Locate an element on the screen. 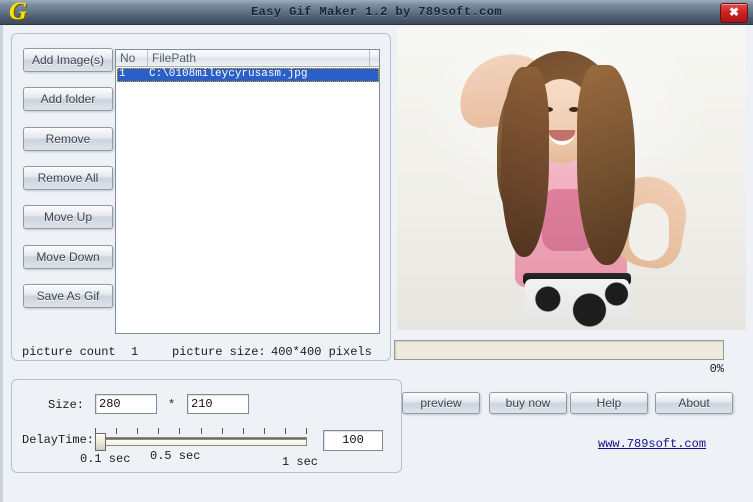 The height and width of the screenshot is (502, 753). column-header-filepath: FilePath is located at coordinates (259, 58).